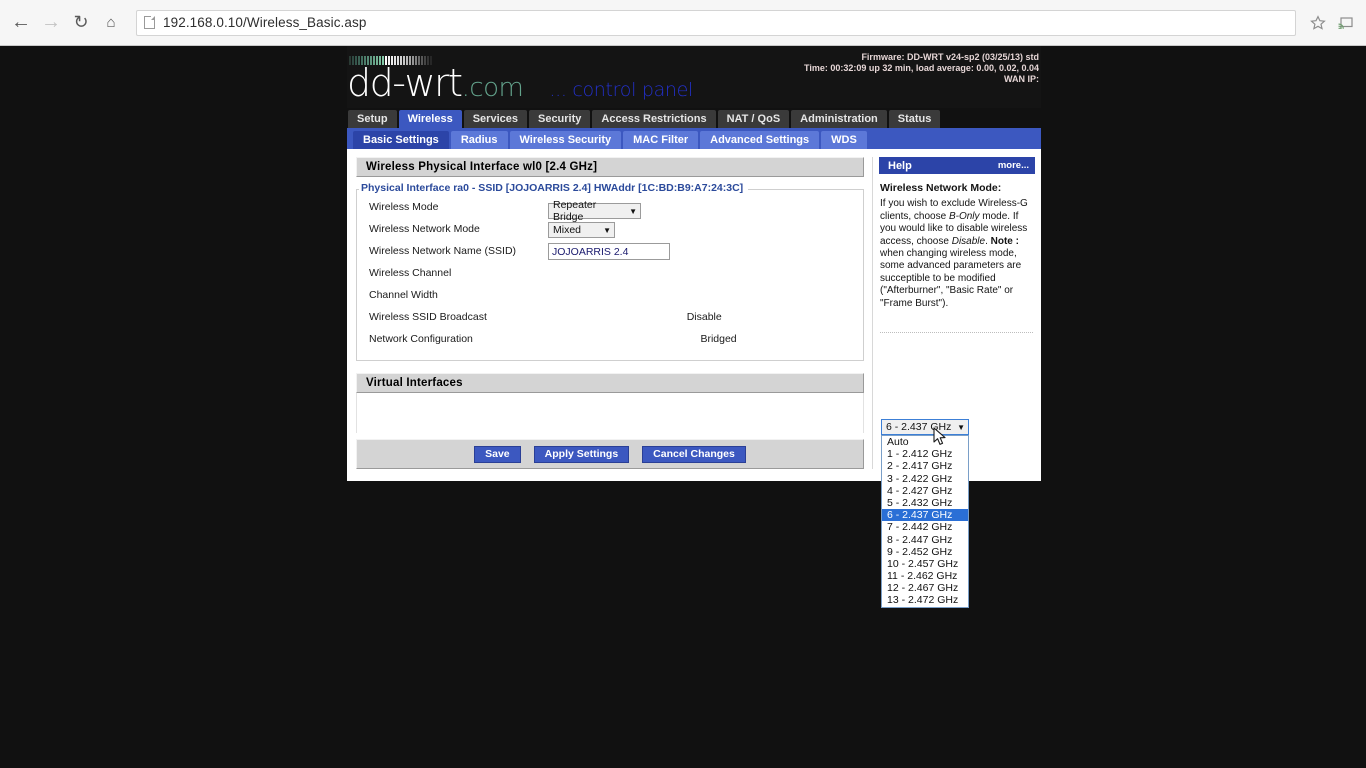  Describe the element at coordinates (404, 207) in the screenshot. I see `label-wireless-mode: Wireless Mode` at that location.